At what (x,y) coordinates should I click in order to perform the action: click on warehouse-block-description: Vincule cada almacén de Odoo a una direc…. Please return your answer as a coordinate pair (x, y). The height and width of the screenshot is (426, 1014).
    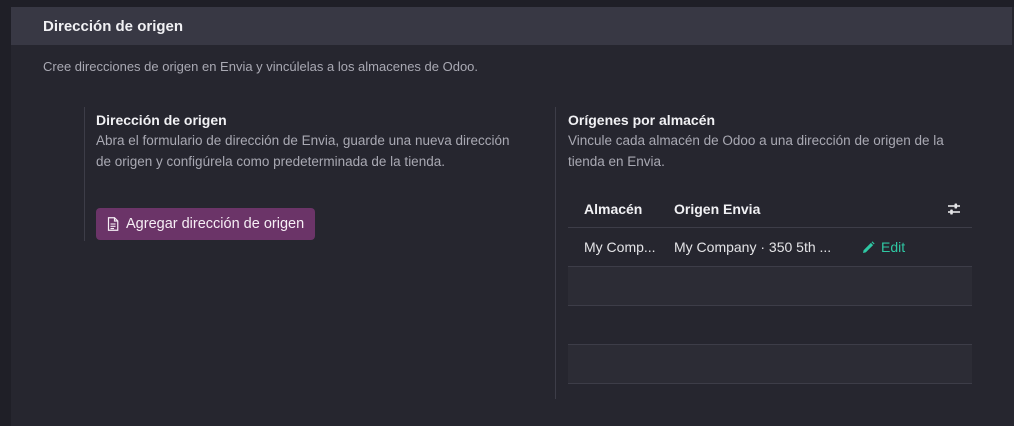
    Looking at the image, I should click on (756, 151).